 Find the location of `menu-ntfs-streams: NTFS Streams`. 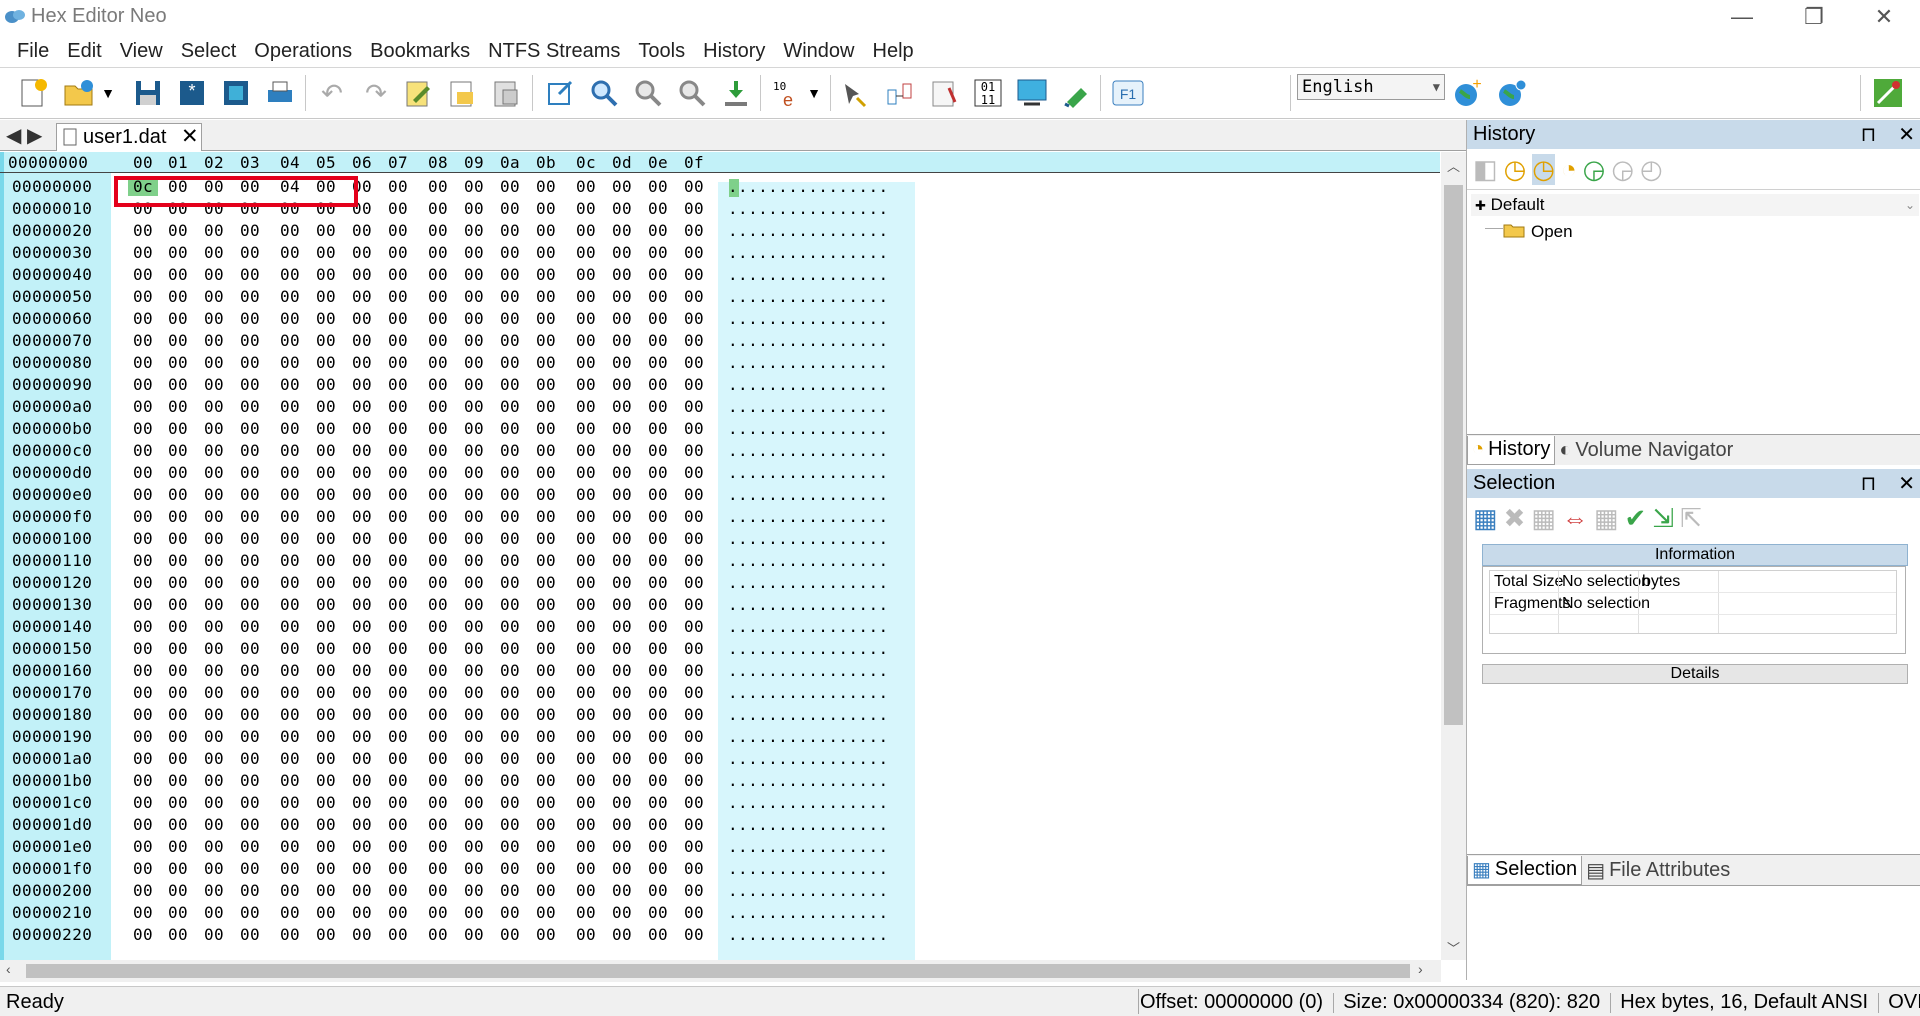

menu-ntfs-streams: NTFS Streams is located at coordinates (554, 51).